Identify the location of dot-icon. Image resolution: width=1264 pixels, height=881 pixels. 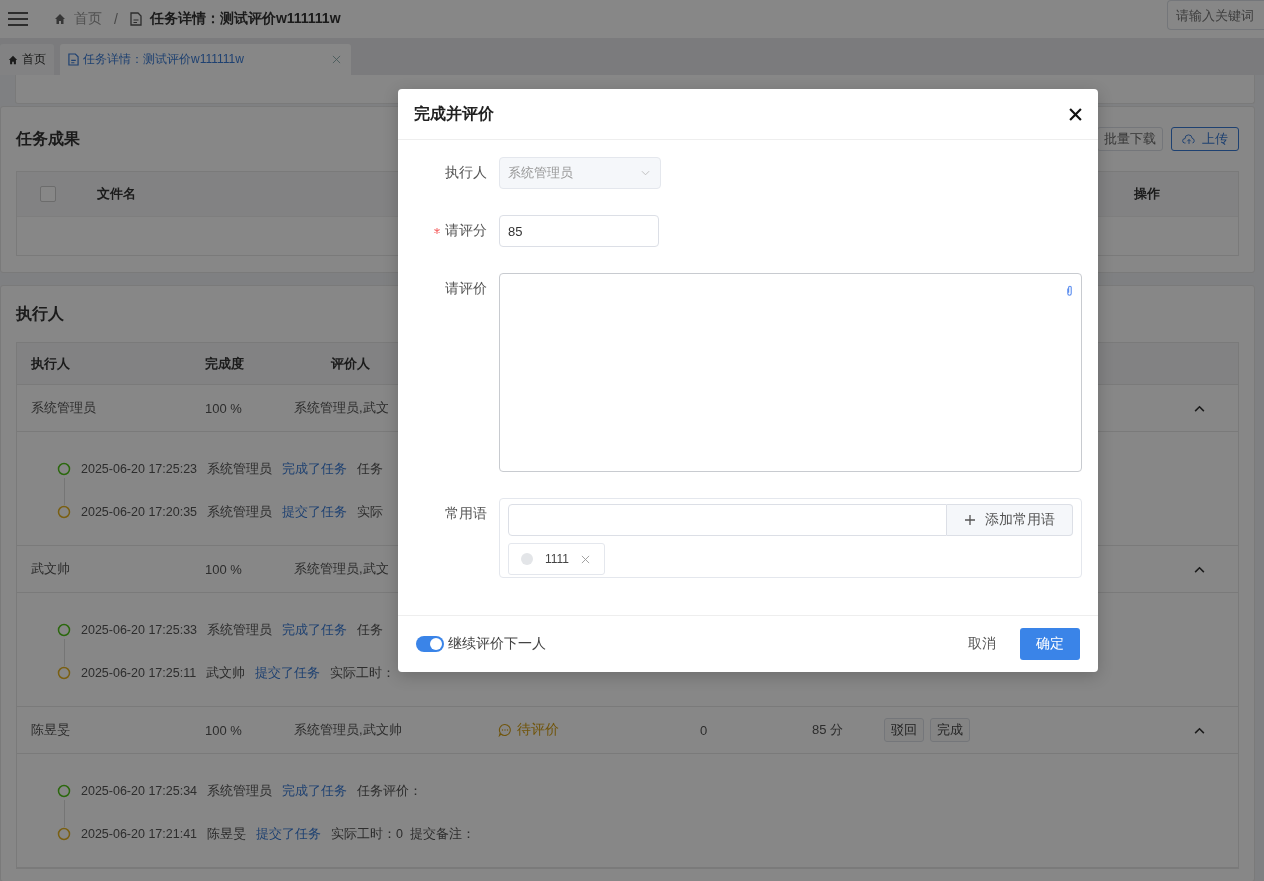
(527, 559).